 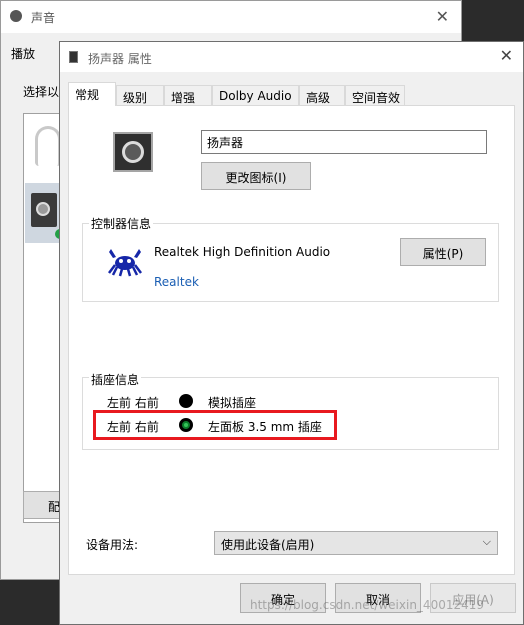 What do you see at coordinates (367, 605) in the screenshot?
I see `watermark: https://blog.csdn.net/weixin_40012419` at bounding box center [367, 605].